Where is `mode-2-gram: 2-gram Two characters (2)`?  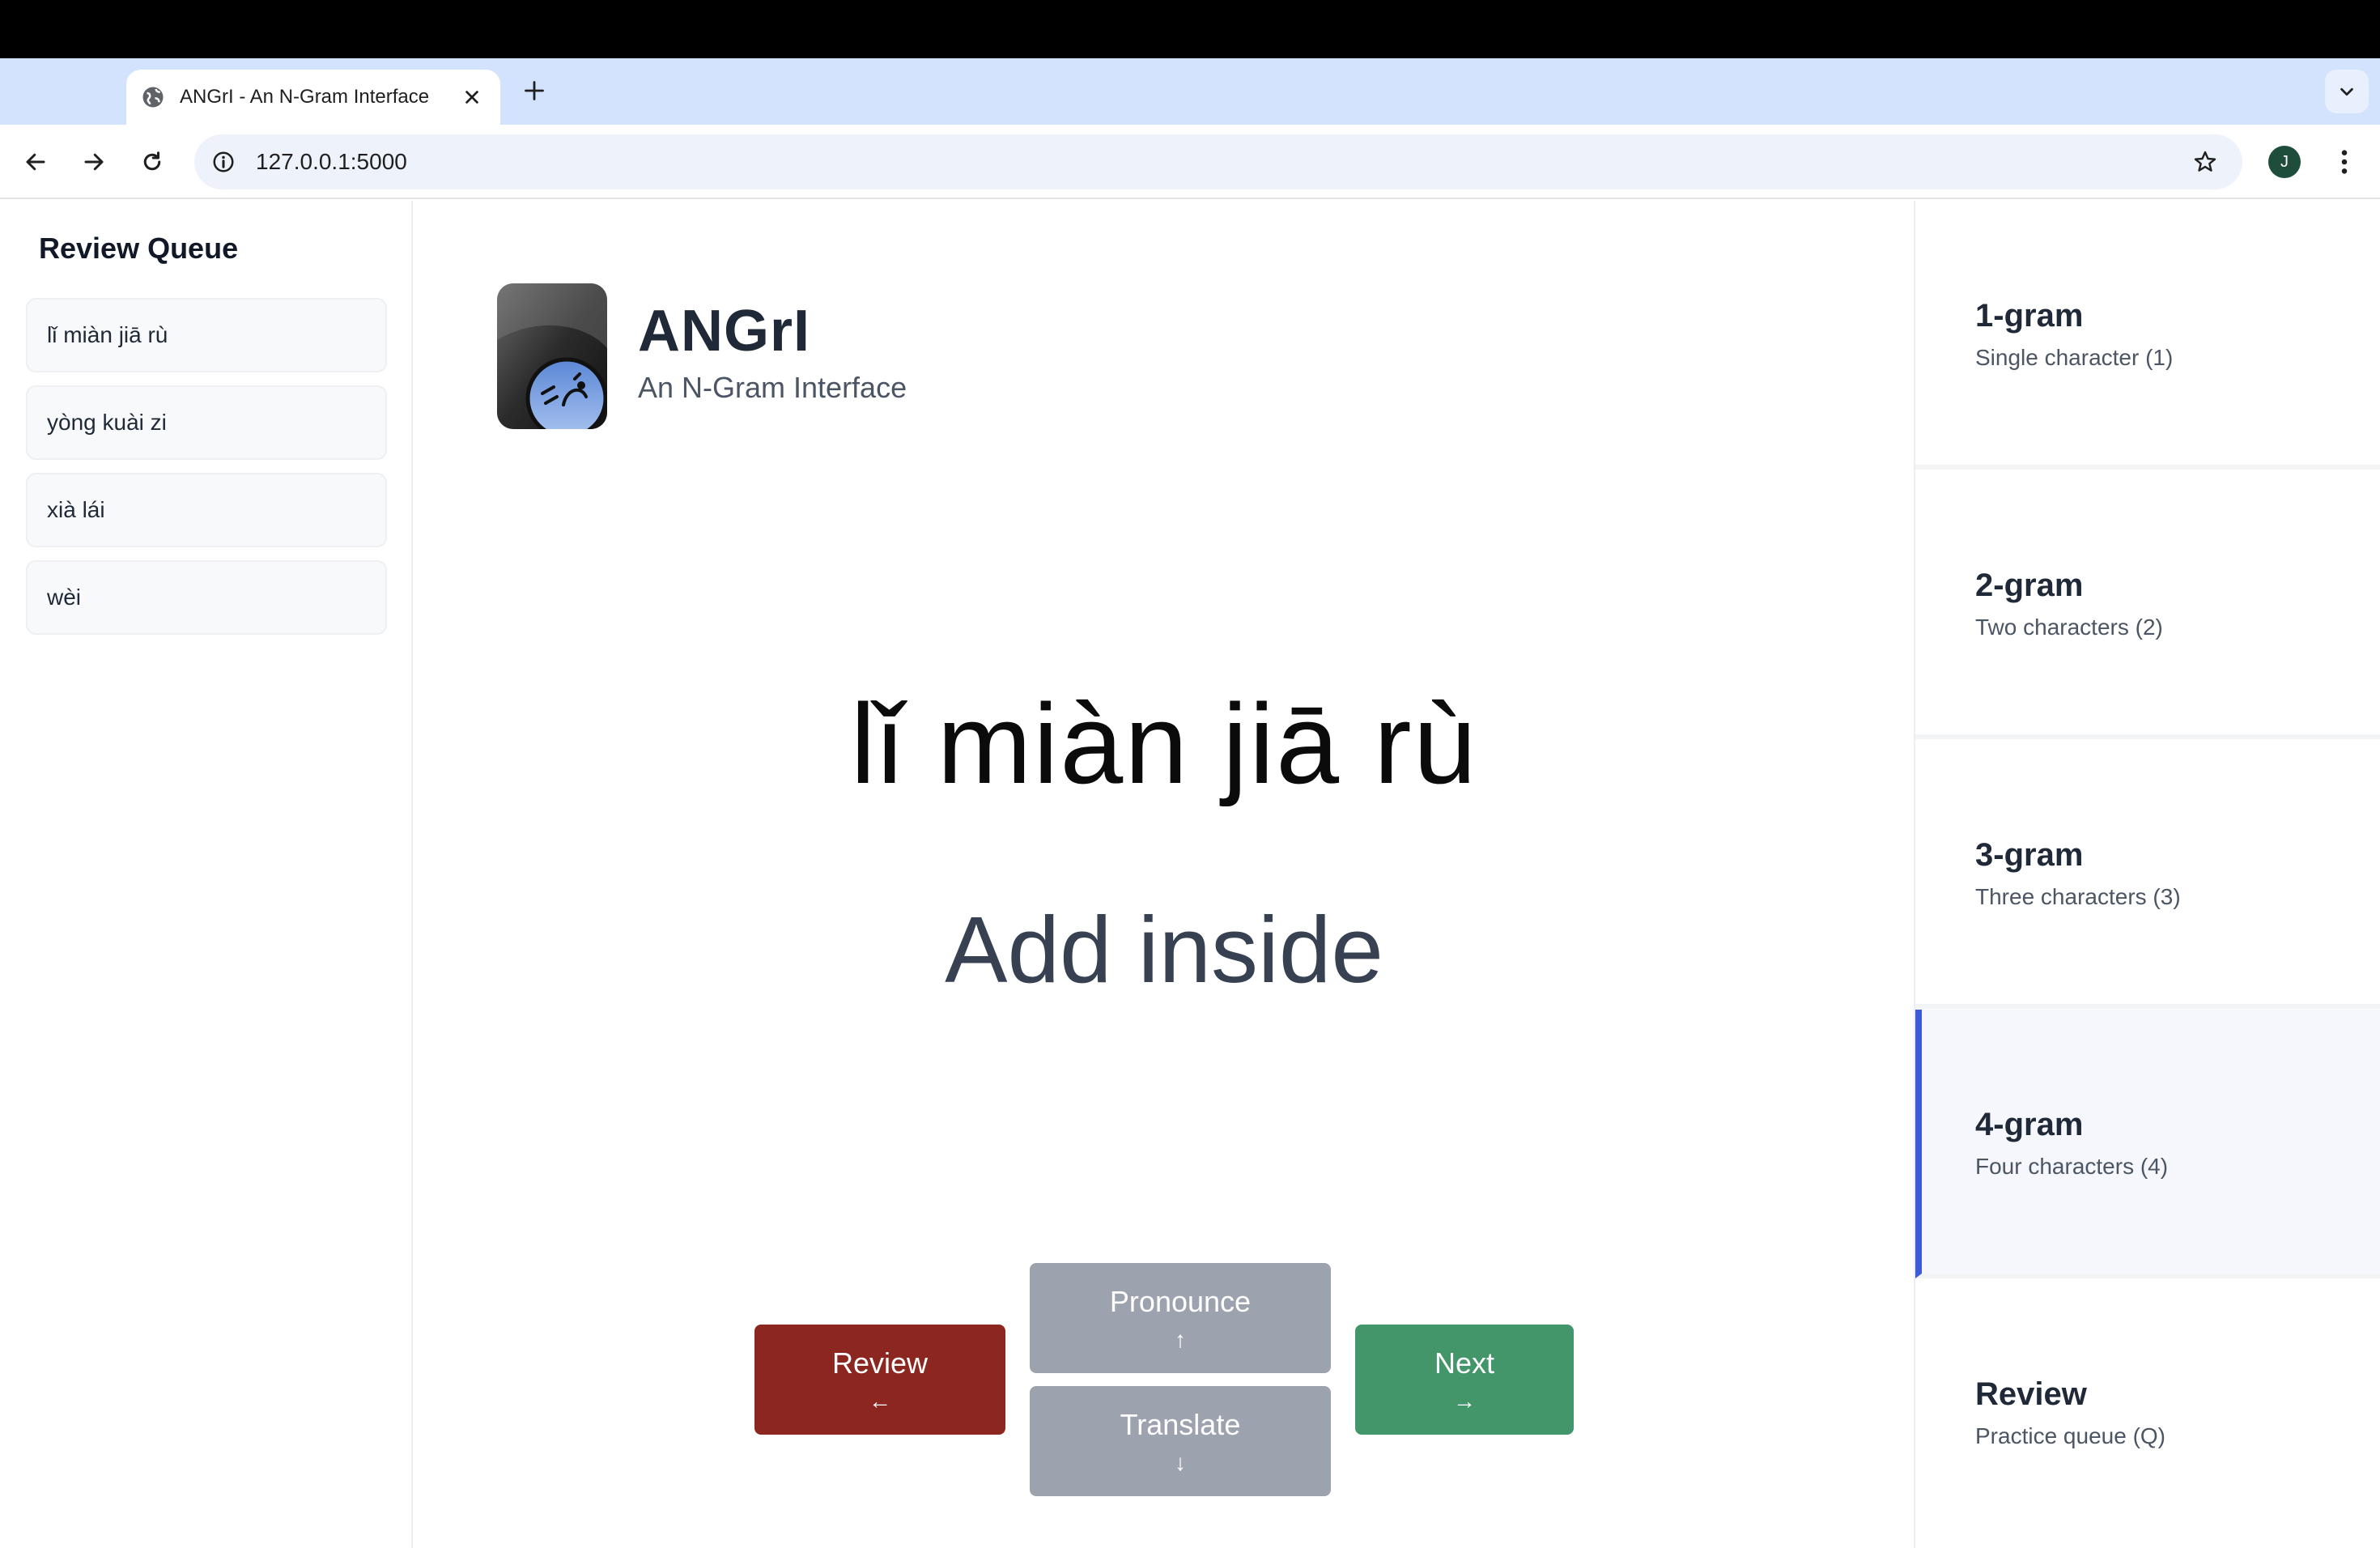
mode-2-gram: 2-gram Two characters (2) is located at coordinates (2147, 605).